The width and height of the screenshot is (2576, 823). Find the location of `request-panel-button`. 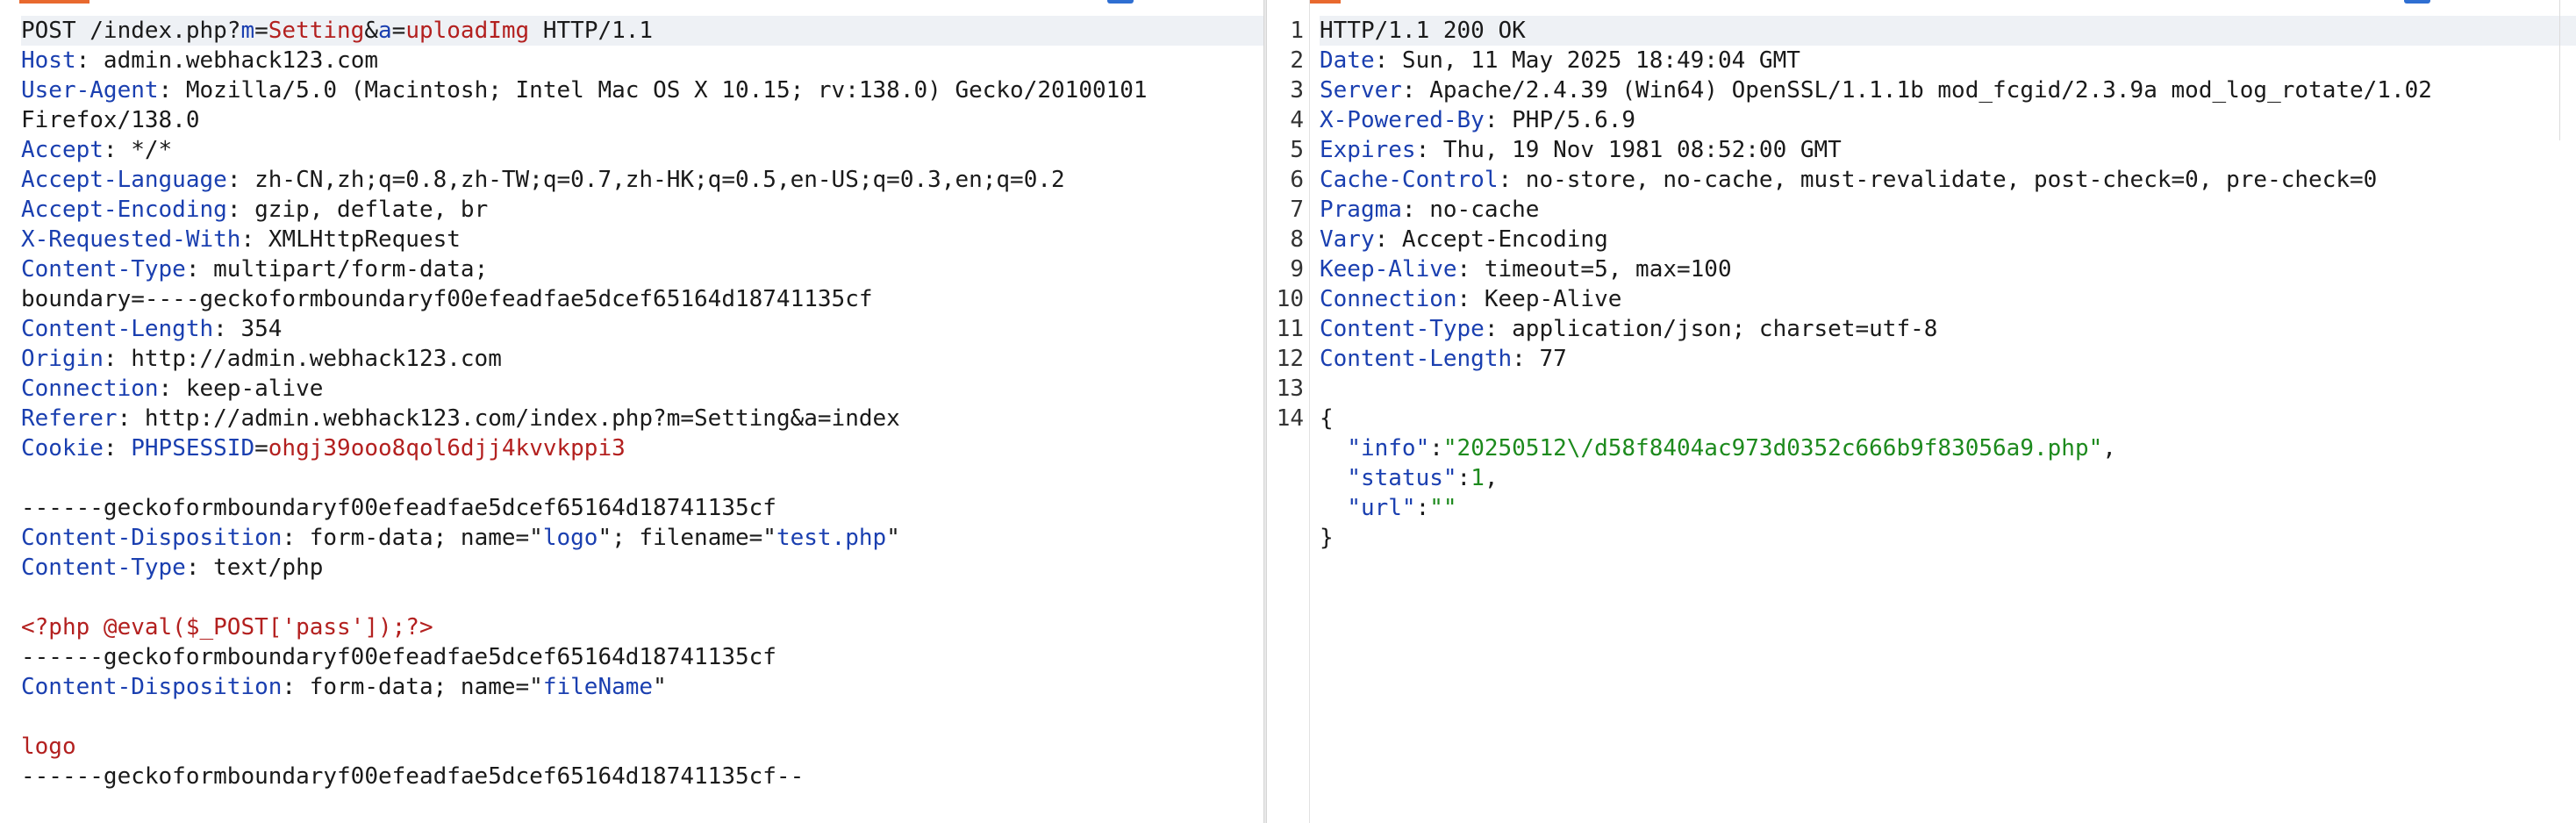

request-panel-button is located at coordinates (1120, 2).